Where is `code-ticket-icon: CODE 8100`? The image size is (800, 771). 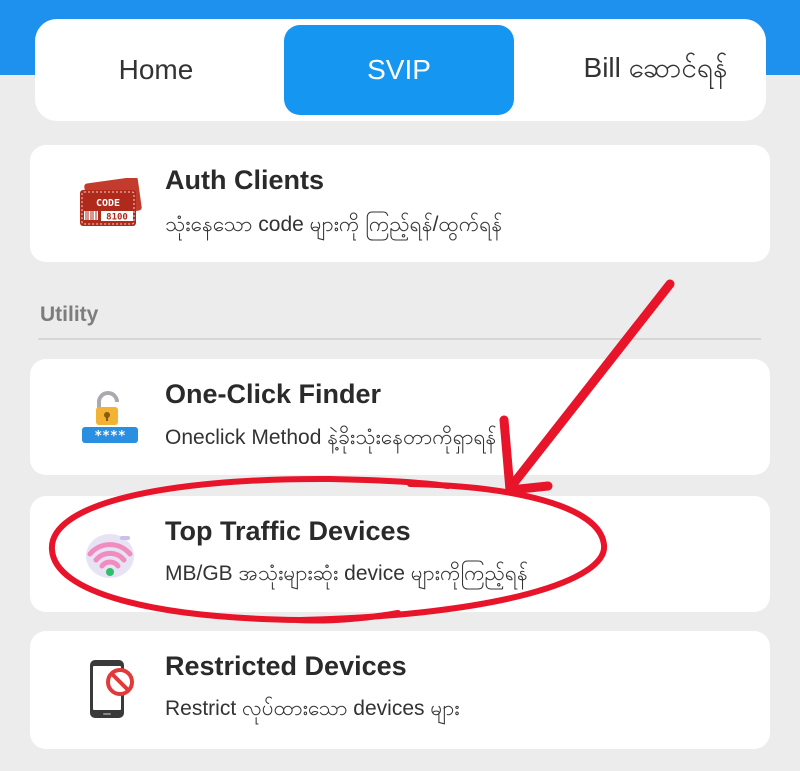
code-ticket-icon: CODE 8100 is located at coordinates (110, 203).